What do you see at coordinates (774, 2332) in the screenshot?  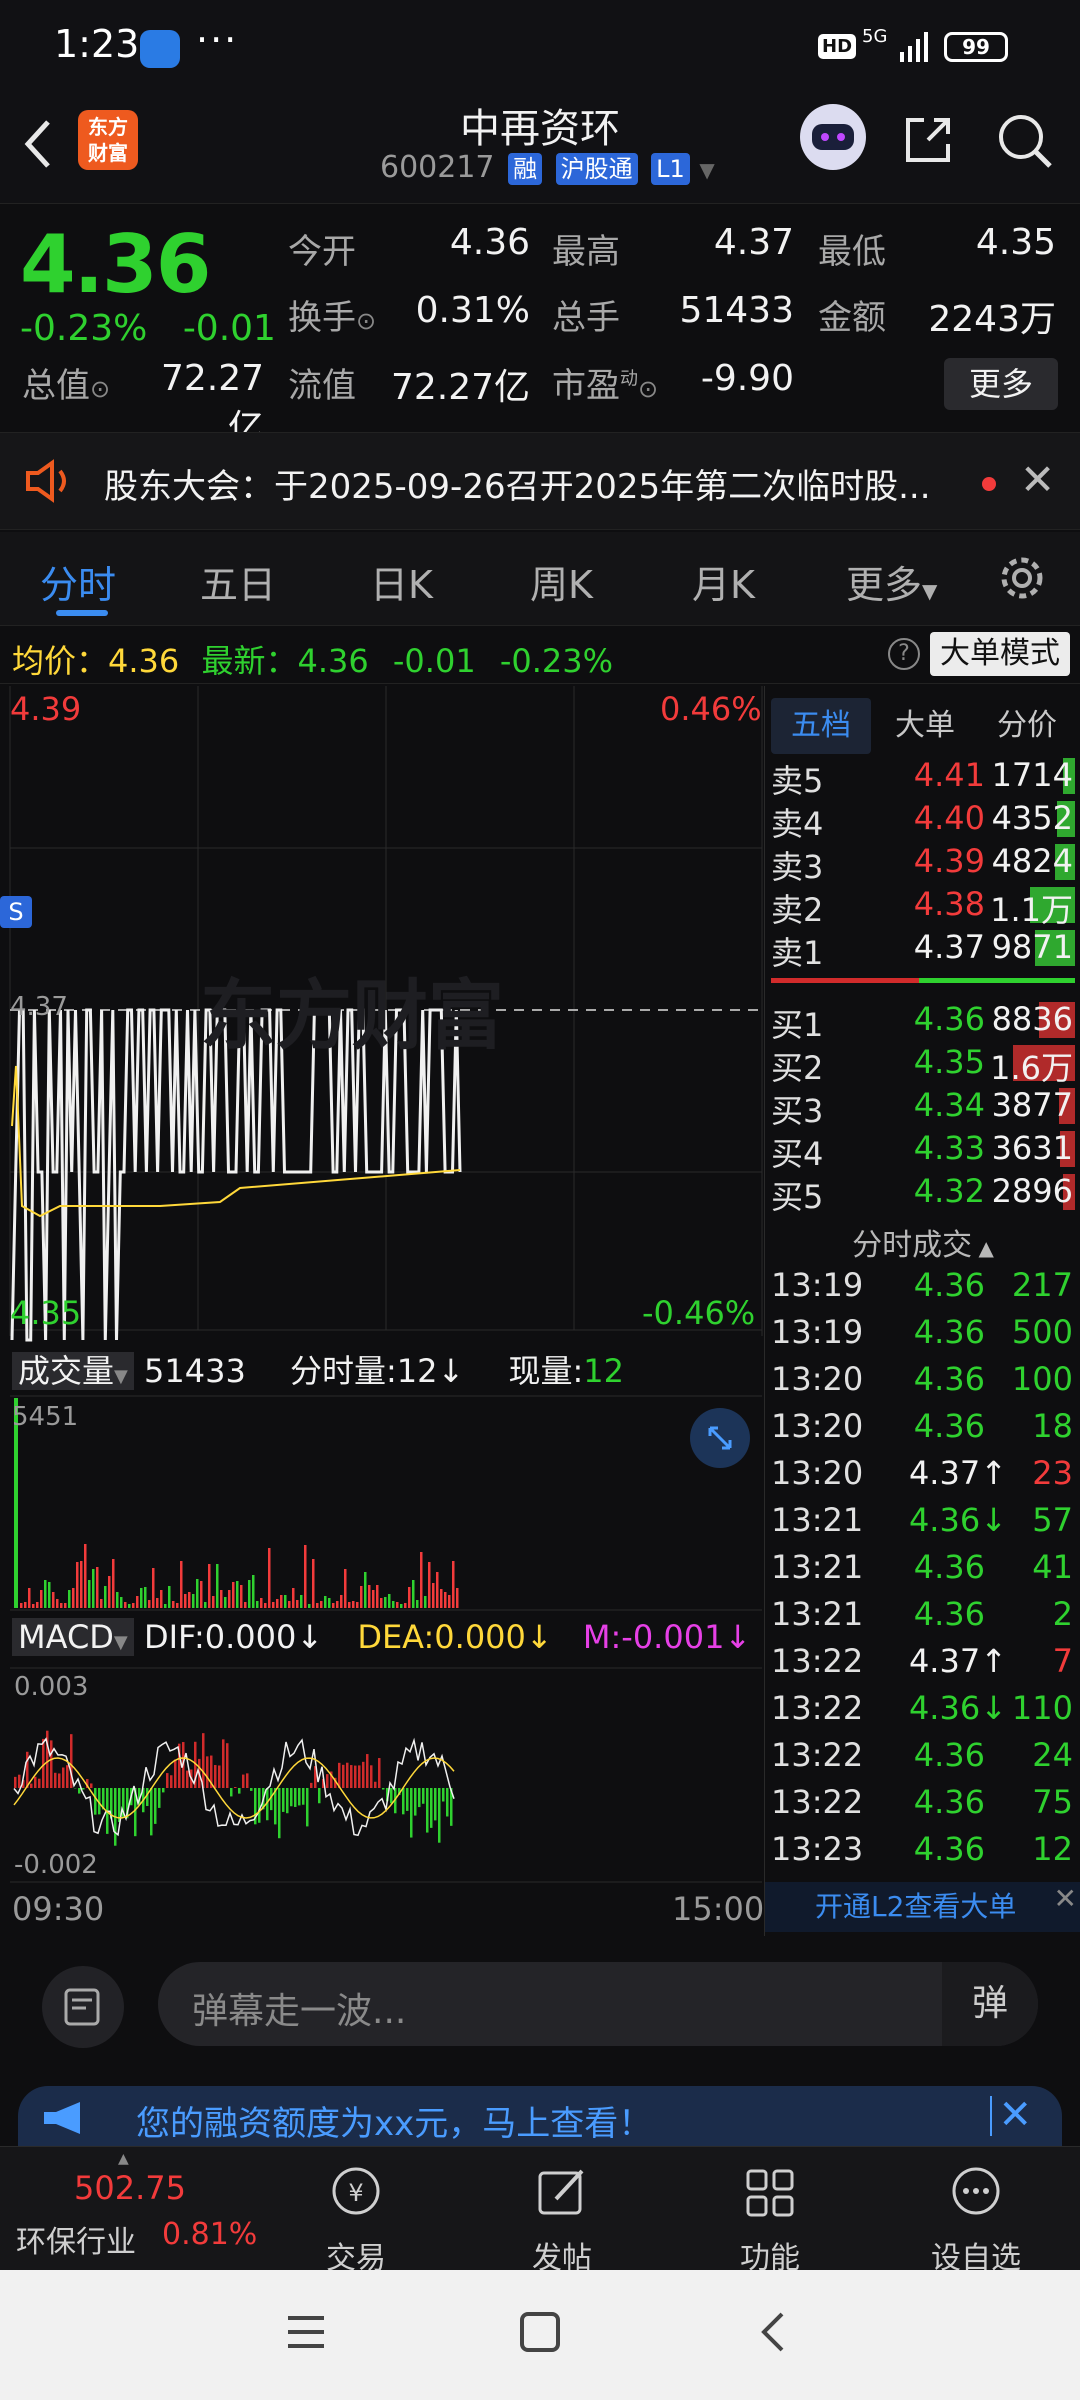 I see `back-icon` at bounding box center [774, 2332].